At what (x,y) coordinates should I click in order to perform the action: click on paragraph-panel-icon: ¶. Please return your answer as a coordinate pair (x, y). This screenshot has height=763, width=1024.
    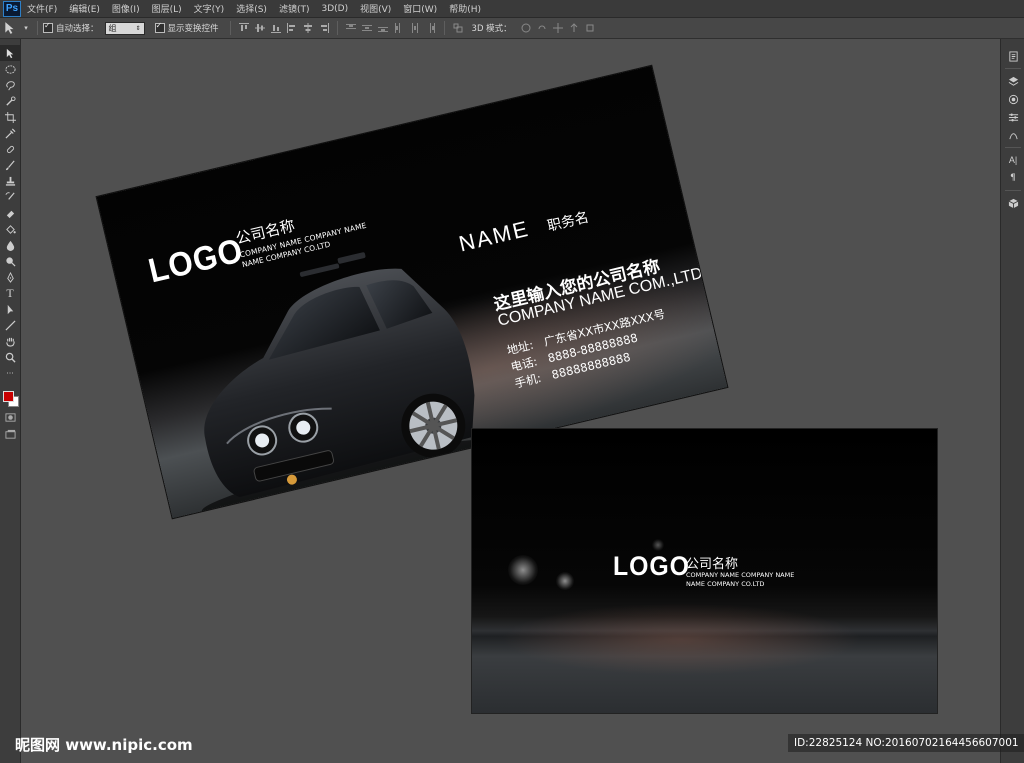
    Looking at the image, I should click on (1012, 178).